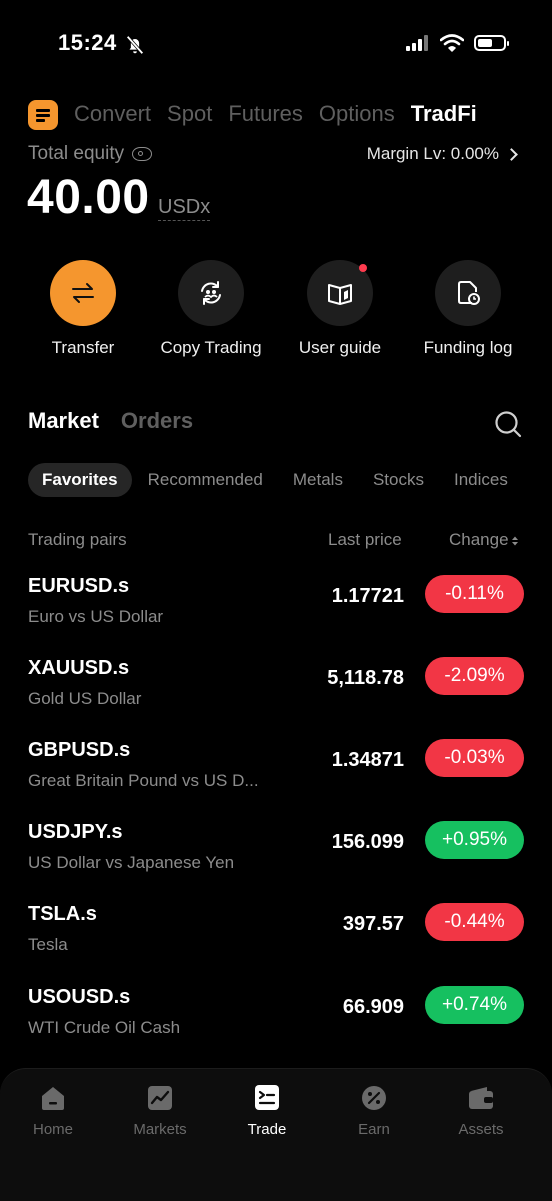 Image resolution: width=552 pixels, height=1201 pixels. What do you see at coordinates (211, 347) in the screenshot?
I see `copy-trading-label: Copy Trading` at bounding box center [211, 347].